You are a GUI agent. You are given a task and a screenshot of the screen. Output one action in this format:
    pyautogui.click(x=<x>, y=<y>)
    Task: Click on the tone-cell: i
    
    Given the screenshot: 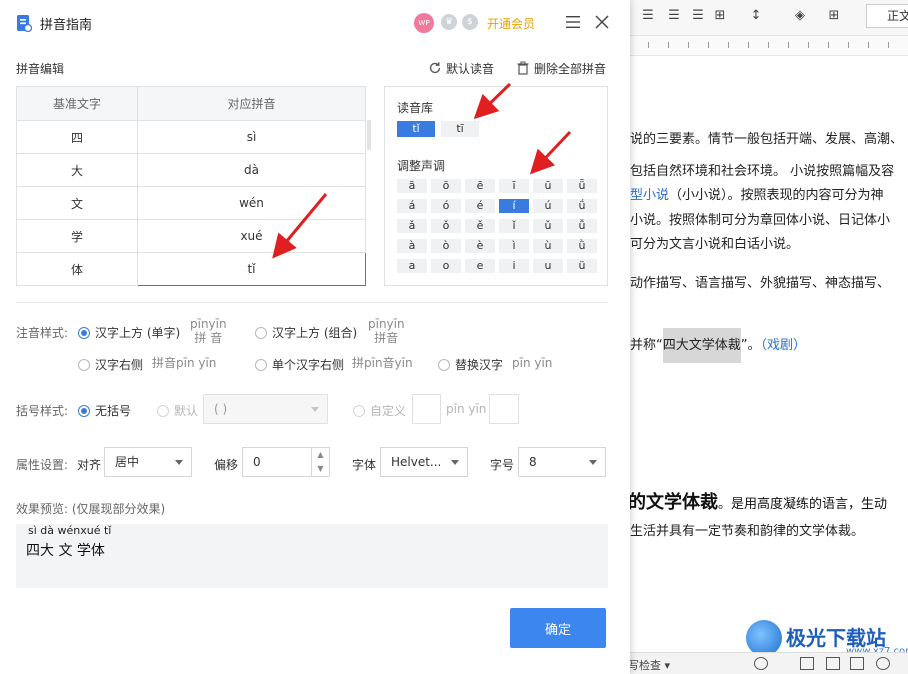 What is the action you would take?
    pyautogui.click(x=514, y=266)
    